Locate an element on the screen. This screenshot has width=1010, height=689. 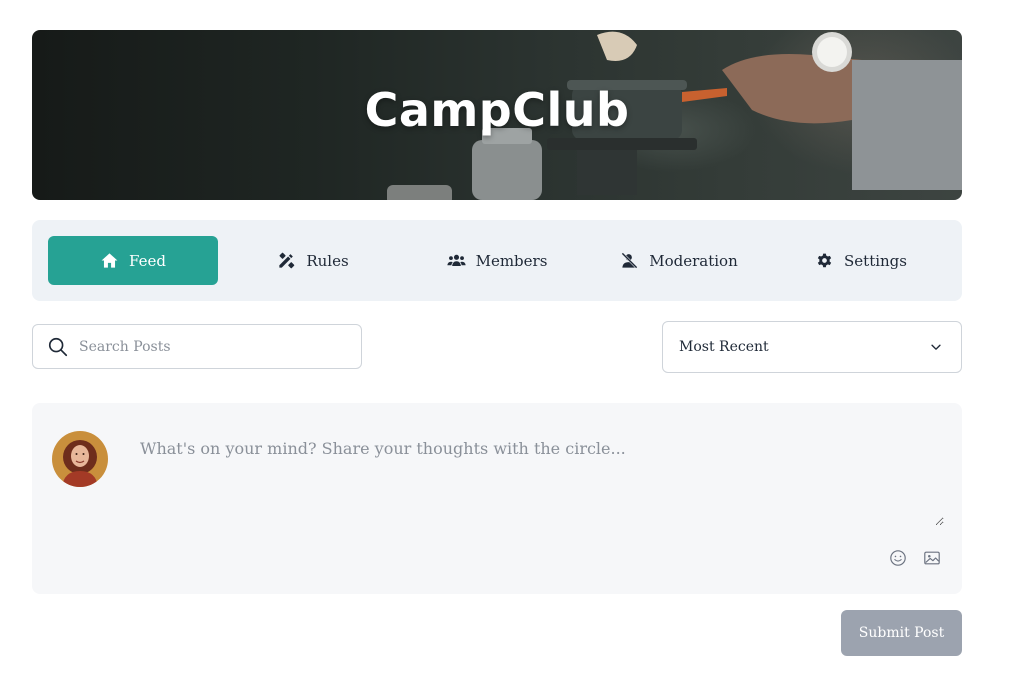
moderation-icon is located at coordinates (629, 260).